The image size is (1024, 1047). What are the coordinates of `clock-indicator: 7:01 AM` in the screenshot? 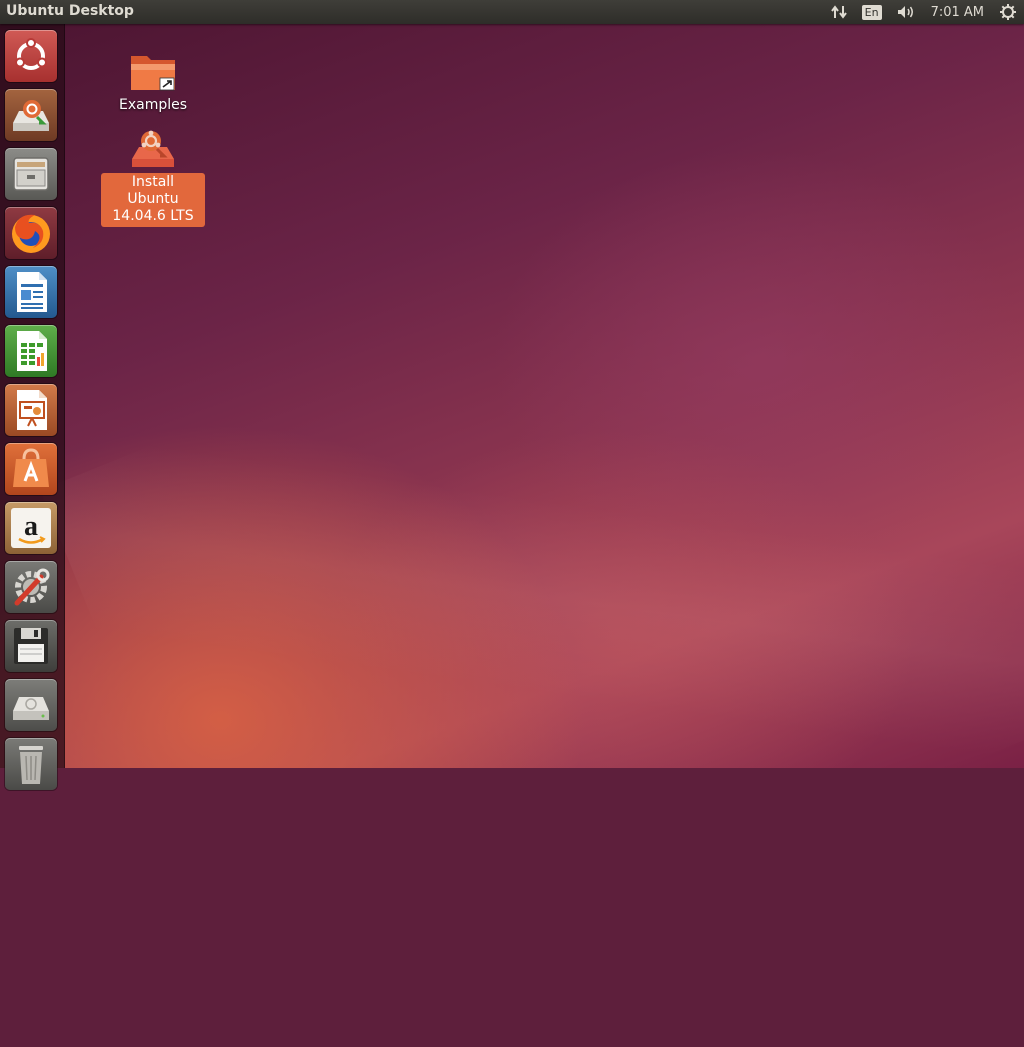 It's located at (957, 12).